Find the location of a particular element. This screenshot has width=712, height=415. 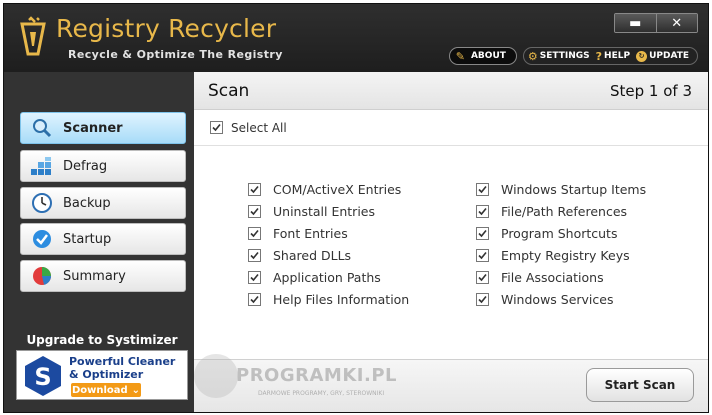

scan-option: Shared DLLs is located at coordinates (328, 255).